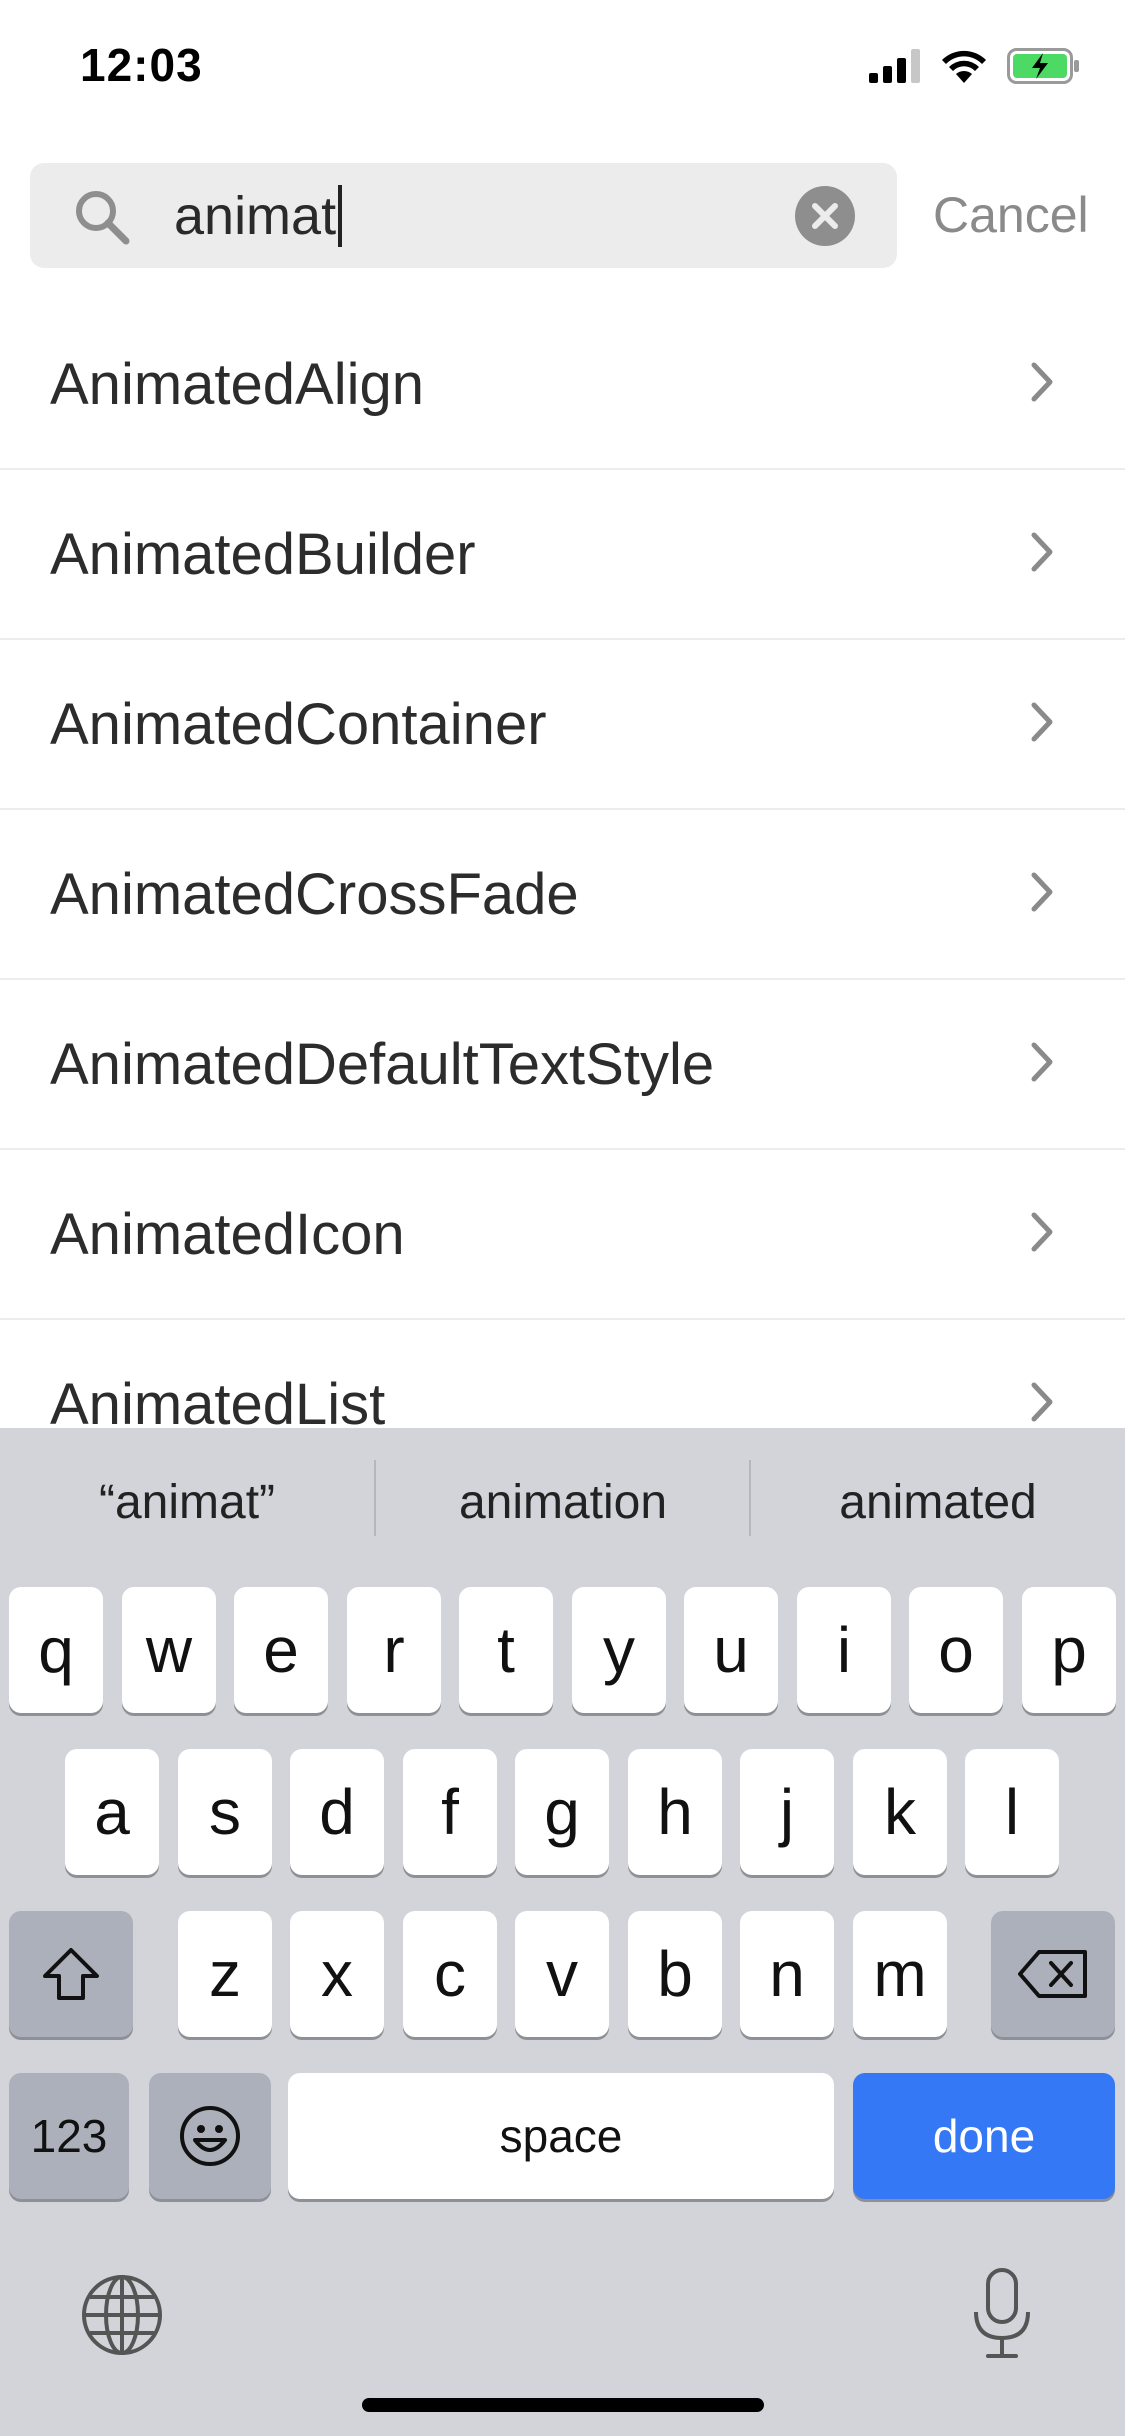  Describe the element at coordinates (562, 725) in the screenshot. I see `list-item: AnimatedContainer` at that location.